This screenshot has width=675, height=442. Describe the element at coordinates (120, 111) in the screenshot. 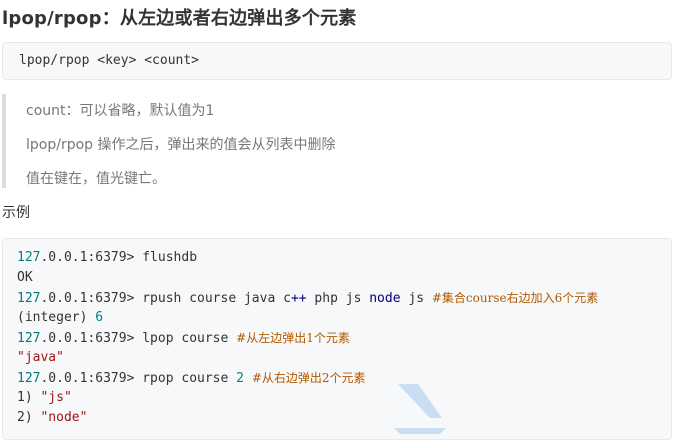

I see `note-count-optional: count：可以省略，默认值为1` at that location.